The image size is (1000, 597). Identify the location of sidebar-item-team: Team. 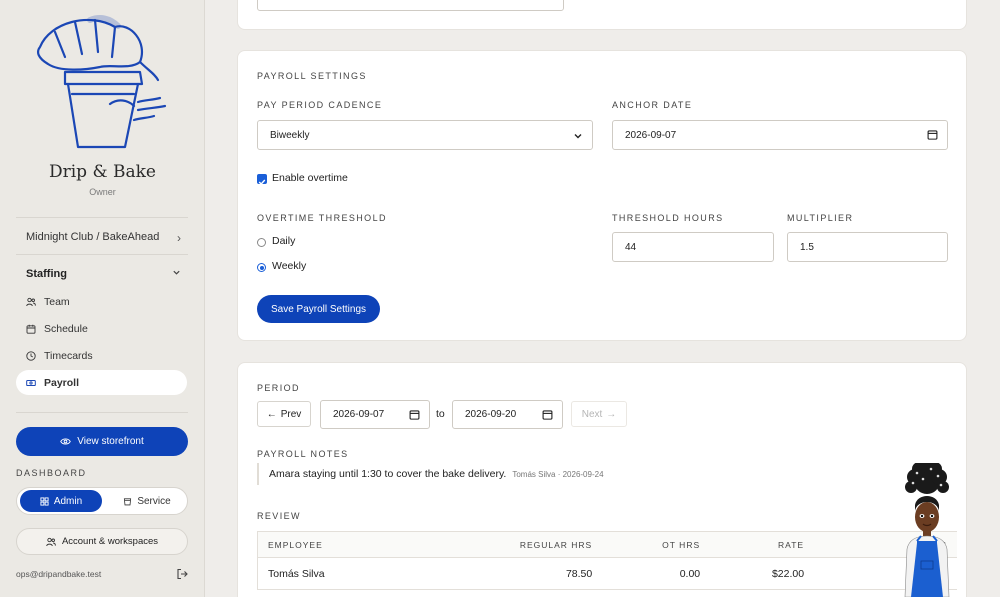
(101, 301).